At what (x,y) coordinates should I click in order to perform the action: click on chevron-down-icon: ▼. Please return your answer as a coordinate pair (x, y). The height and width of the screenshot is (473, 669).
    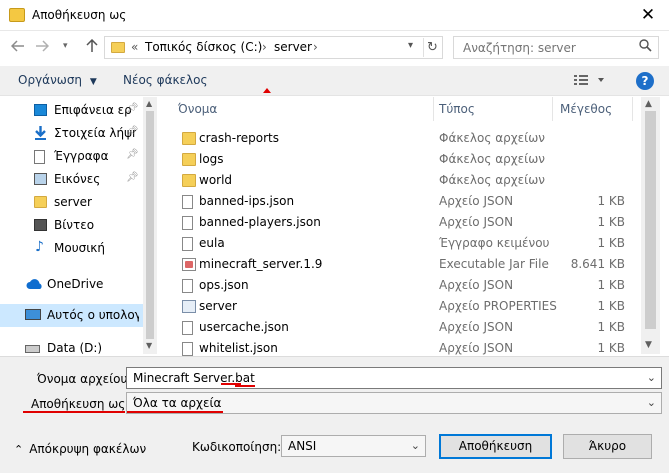
    Looking at the image, I should click on (93, 82).